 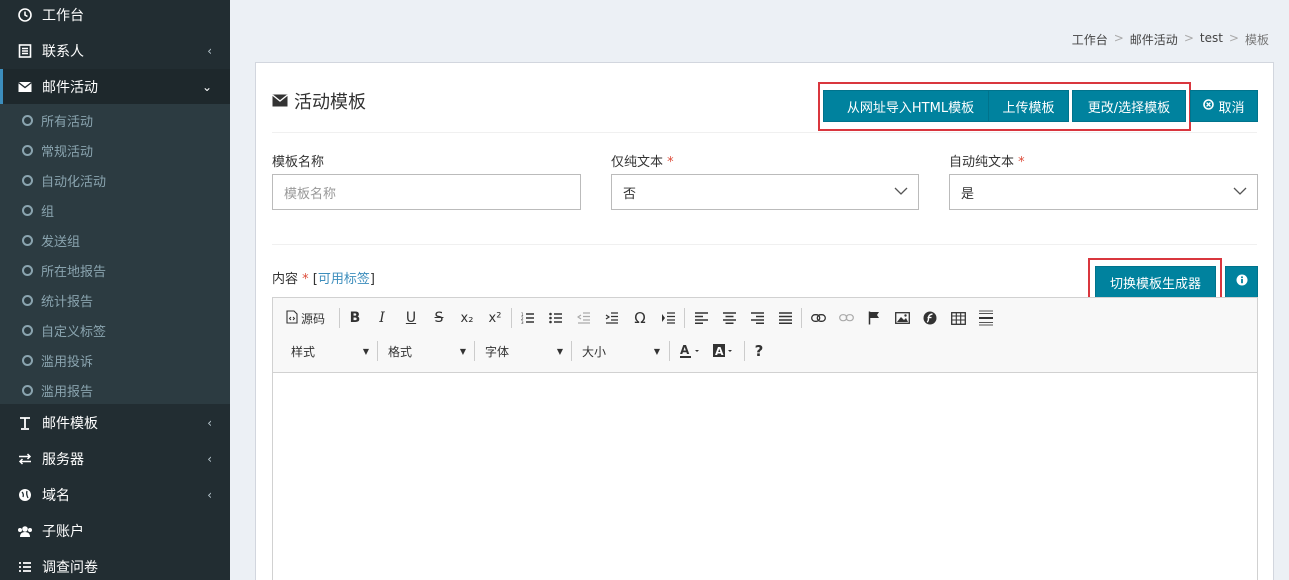 I want to click on exchange-icon, so click(x=25, y=459).